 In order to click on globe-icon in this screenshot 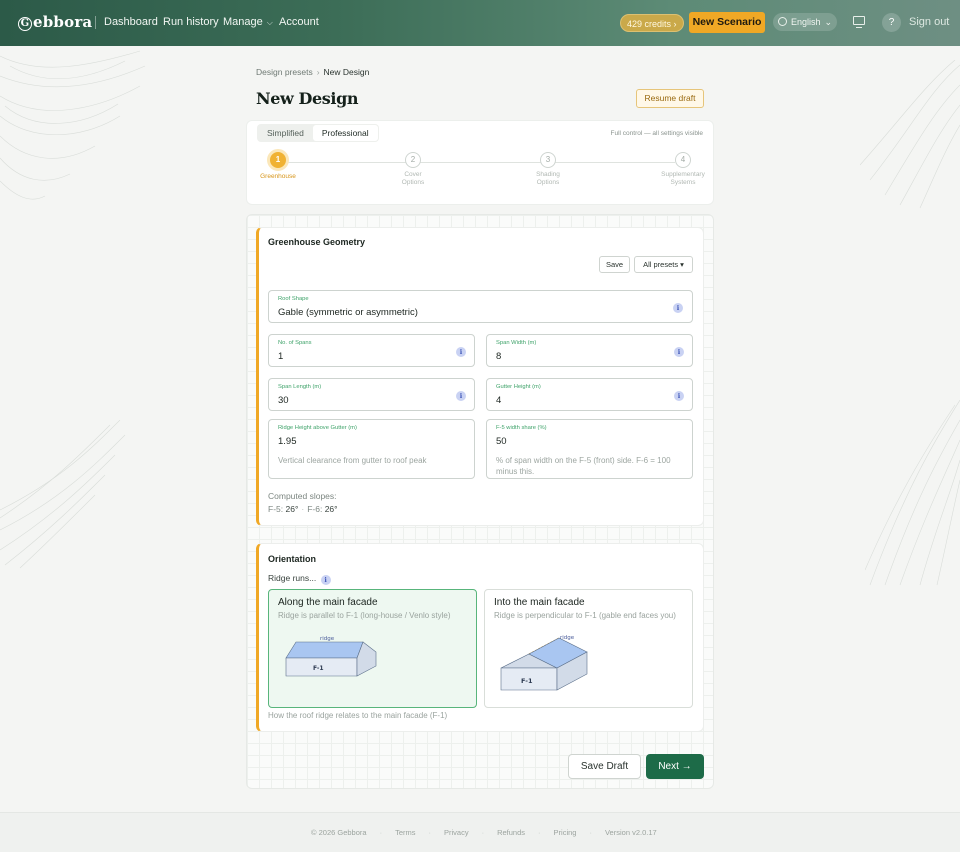, I will do `click(782, 21)`.